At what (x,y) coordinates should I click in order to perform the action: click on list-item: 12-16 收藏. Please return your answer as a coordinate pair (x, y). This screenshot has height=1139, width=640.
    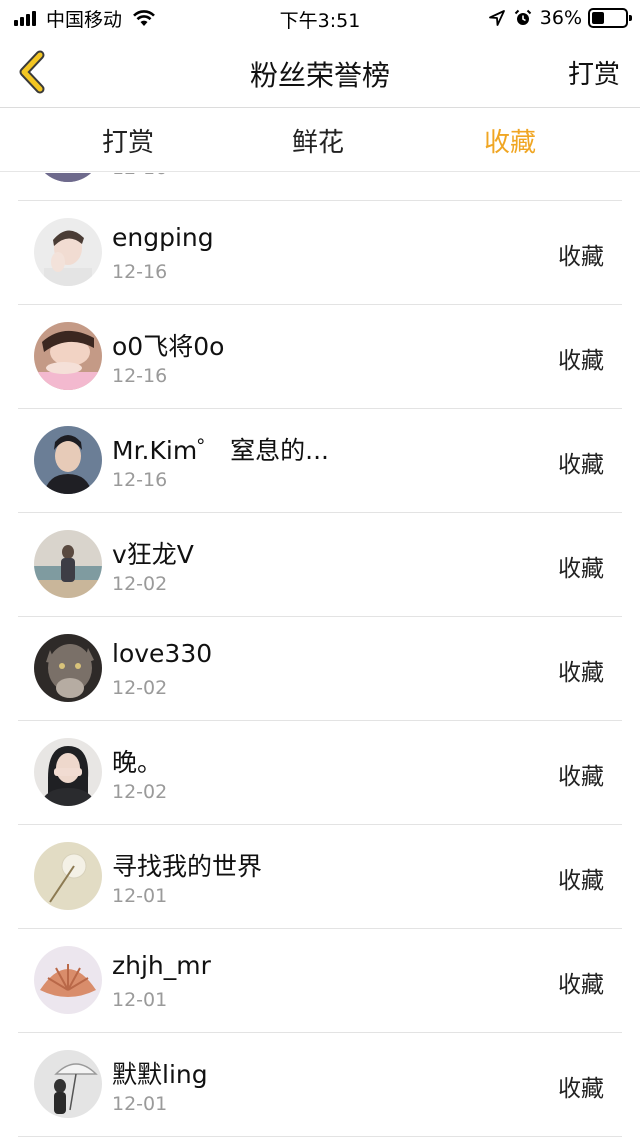
    Looking at the image, I should click on (320, 187).